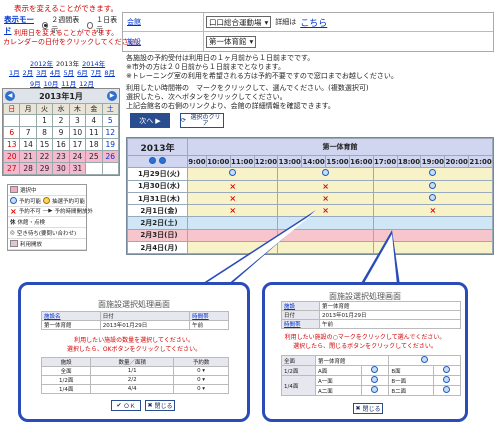 This screenshot has width=500, height=427. I want to click on area-value: B一面, so click(411, 380).